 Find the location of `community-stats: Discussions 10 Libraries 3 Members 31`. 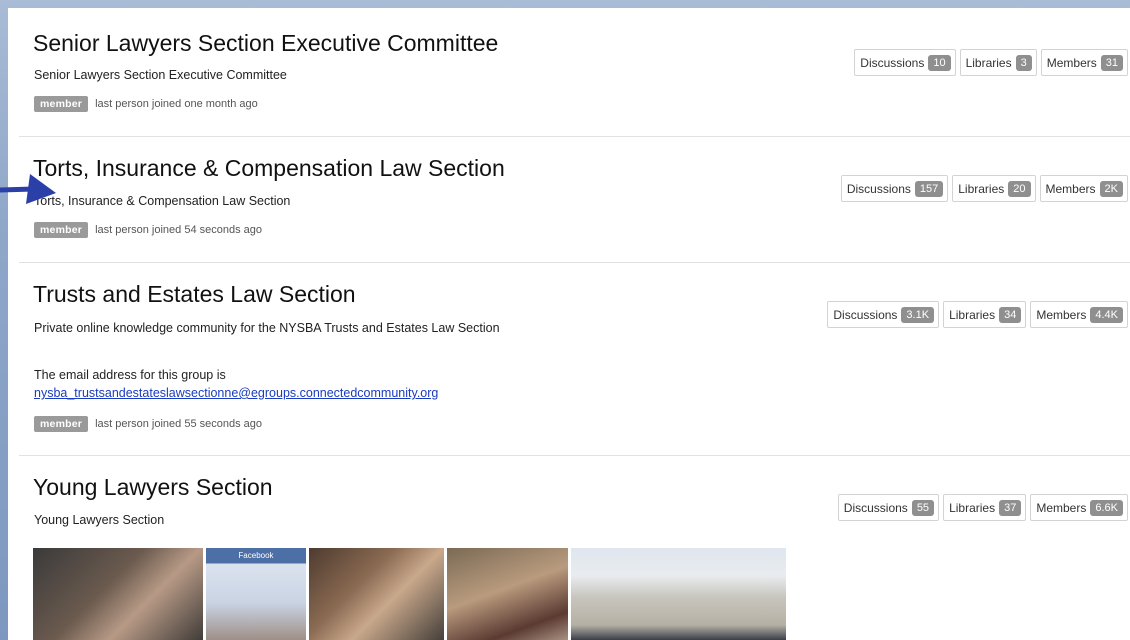

community-stats: Discussions 10 Libraries 3 Members 31 is located at coordinates (991, 62).